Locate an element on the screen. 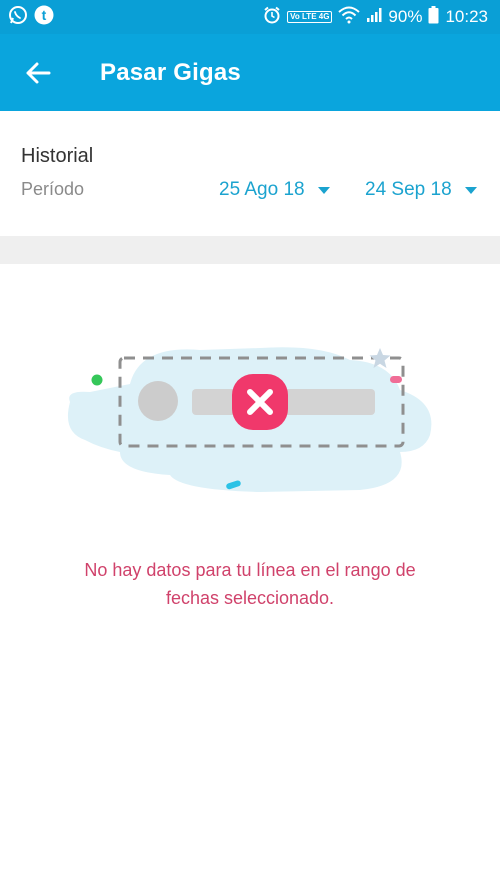 The width and height of the screenshot is (500, 888). date-from-value: 25 Ago 18 is located at coordinates (262, 189).